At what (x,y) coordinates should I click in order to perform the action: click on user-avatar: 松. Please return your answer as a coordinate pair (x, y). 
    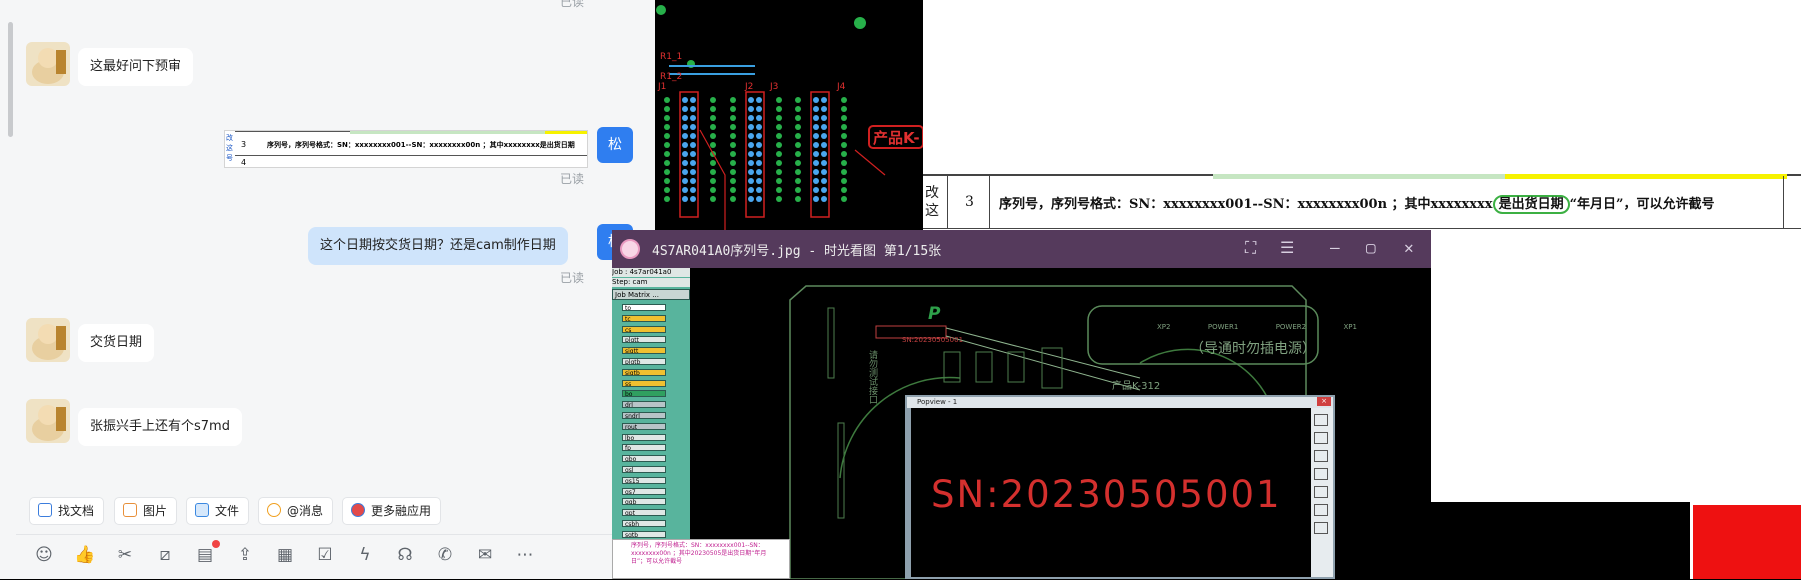
    Looking at the image, I should click on (615, 145).